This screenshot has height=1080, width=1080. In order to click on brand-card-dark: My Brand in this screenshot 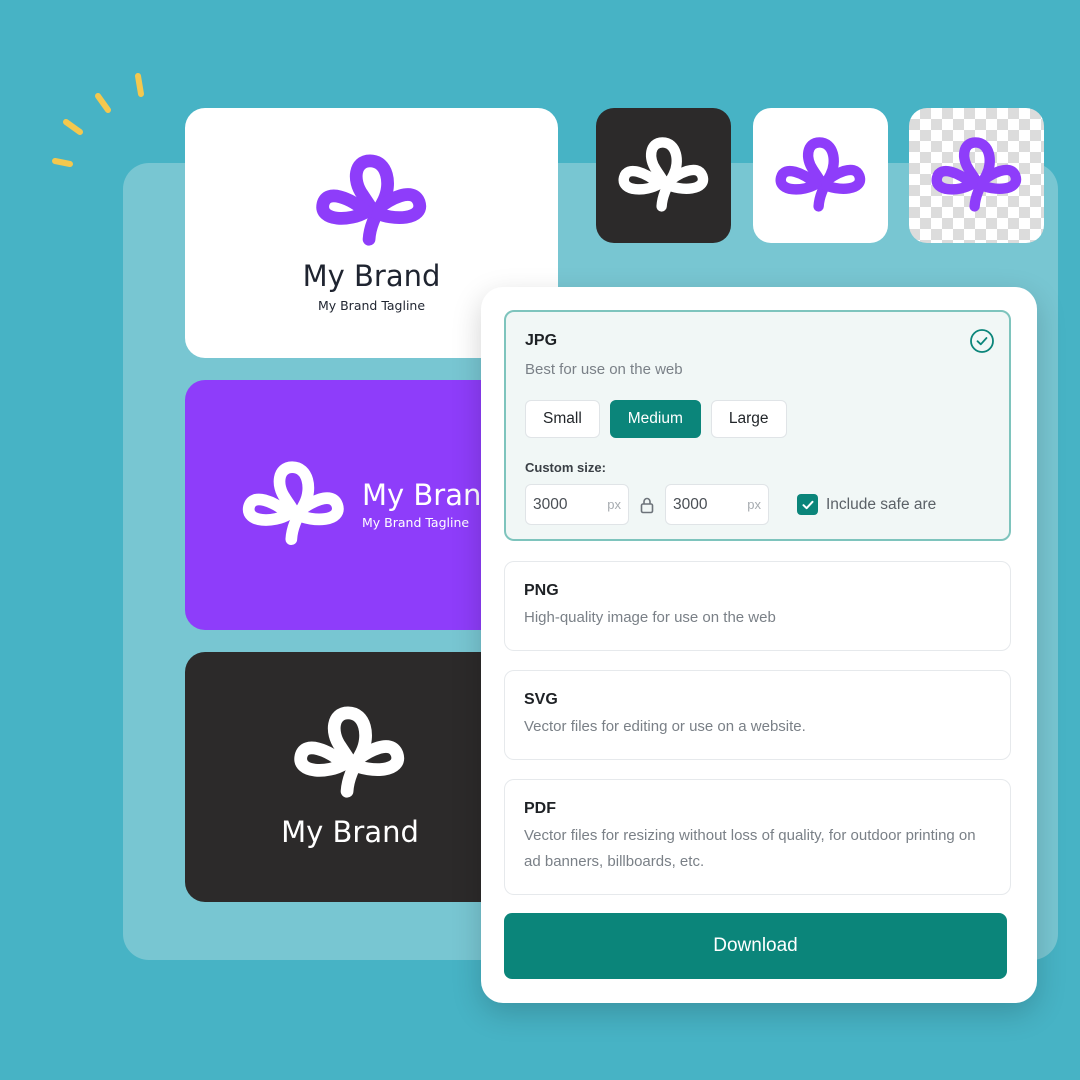, I will do `click(350, 777)`.